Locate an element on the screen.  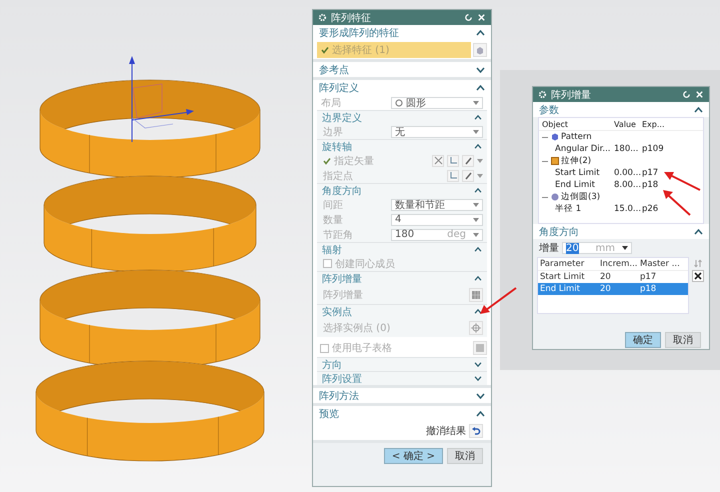
tree-node: 边倒圆(3) is located at coordinates (576, 197).